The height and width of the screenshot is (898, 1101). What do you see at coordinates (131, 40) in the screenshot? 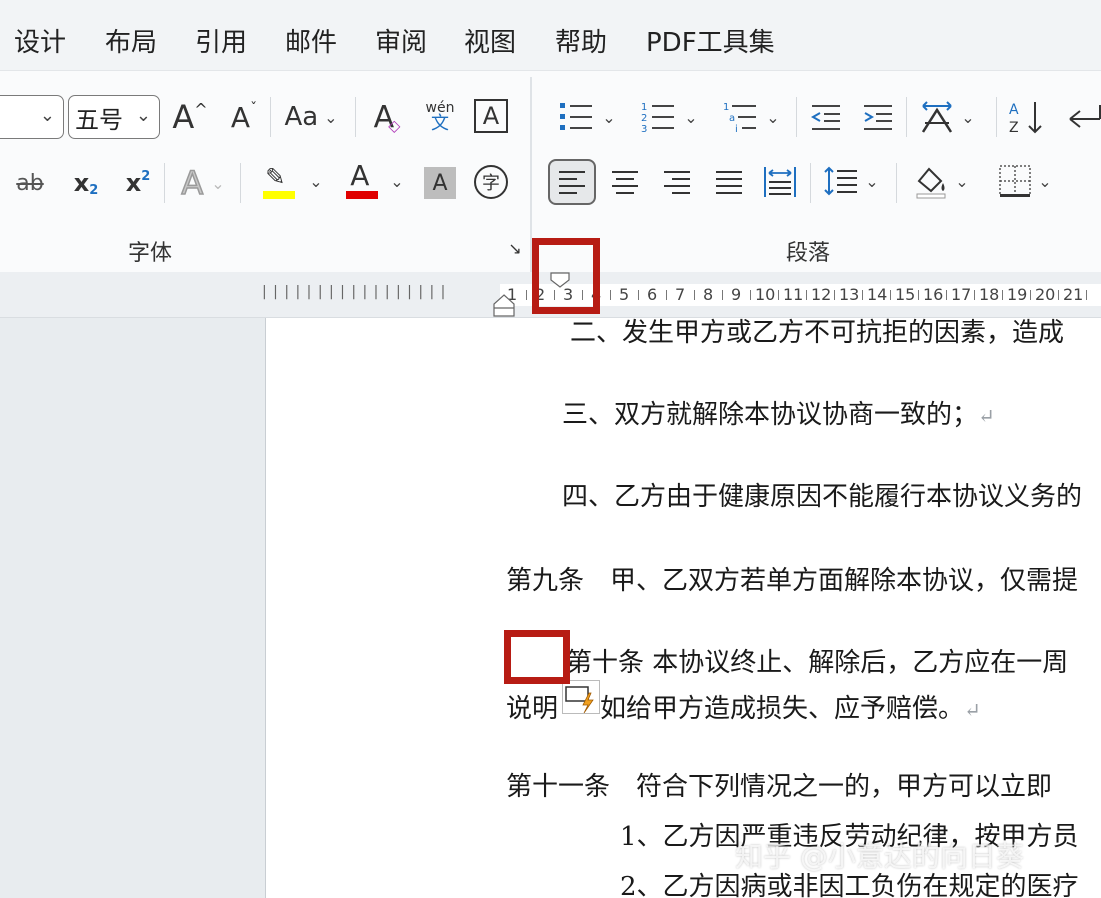
I see `menu-layout: 布局` at bounding box center [131, 40].